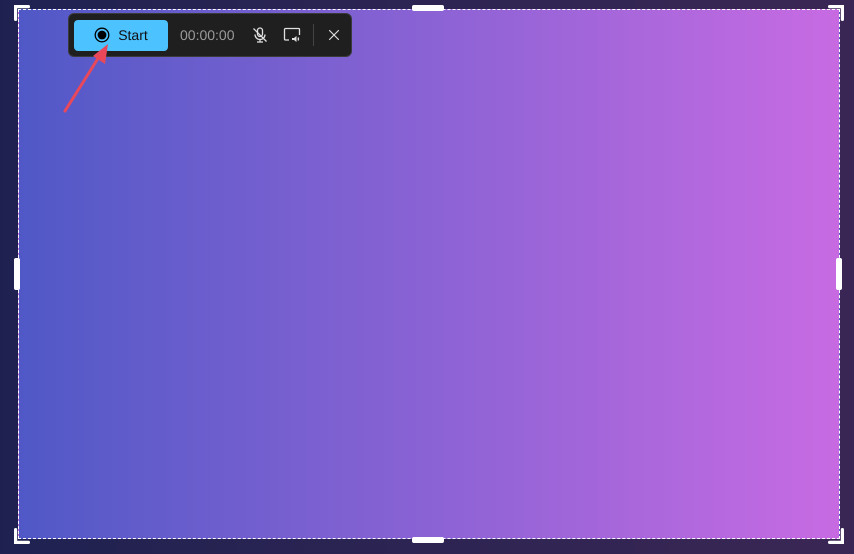 Image resolution: width=854 pixels, height=554 pixels. Describe the element at coordinates (102, 35) in the screenshot. I see `record-icon` at that location.